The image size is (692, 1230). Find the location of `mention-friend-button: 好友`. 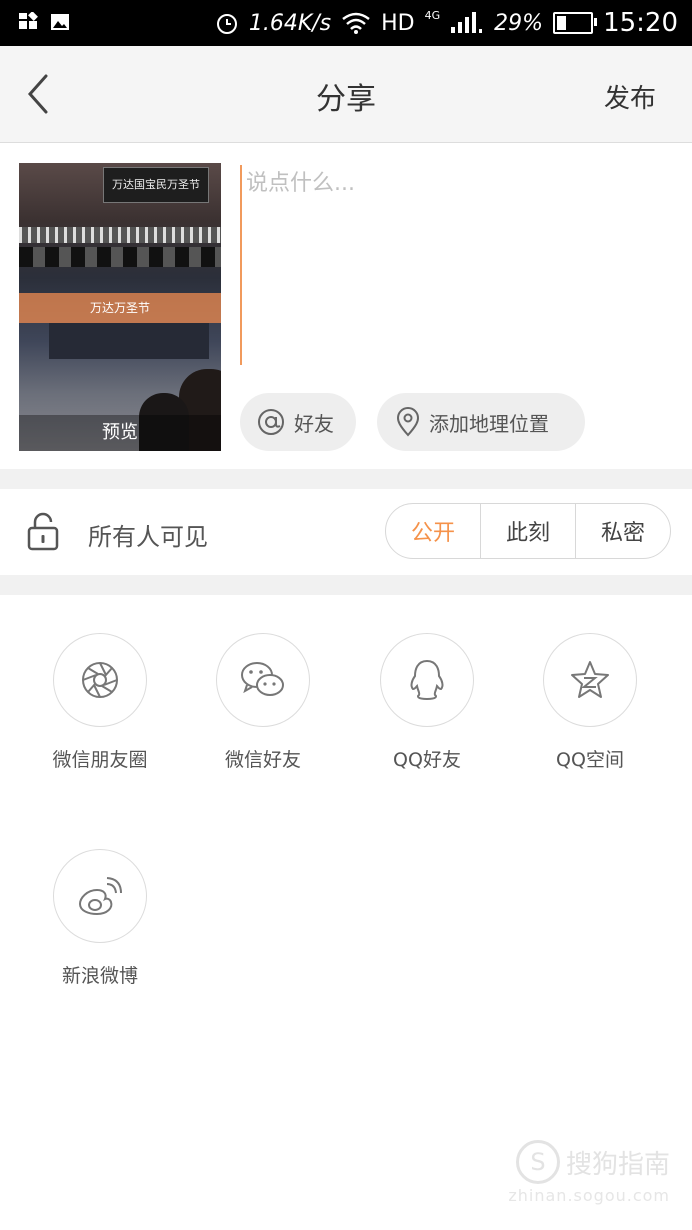

mention-friend-button: 好友 is located at coordinates (298, 422).